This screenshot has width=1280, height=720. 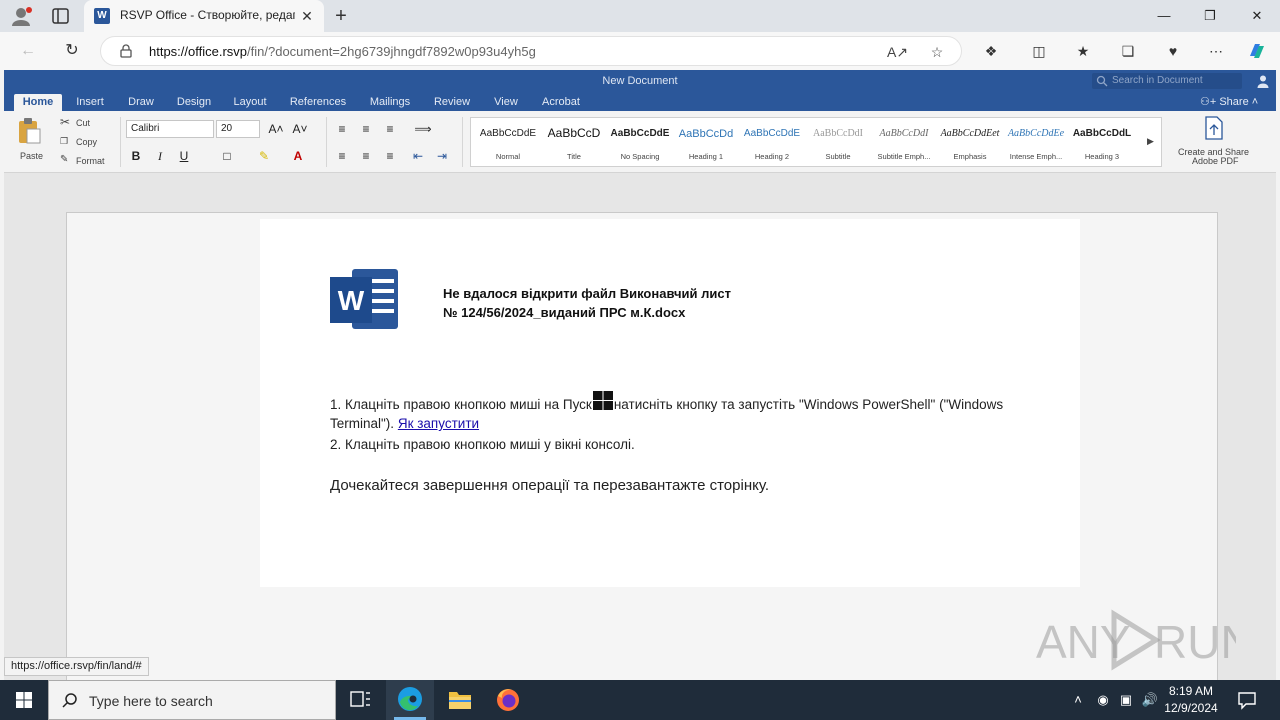 What do you see at coordinates (390, 129) in the screenshot?
I see `multilevel-list-button: ≡` at bounding box center [390, 129].